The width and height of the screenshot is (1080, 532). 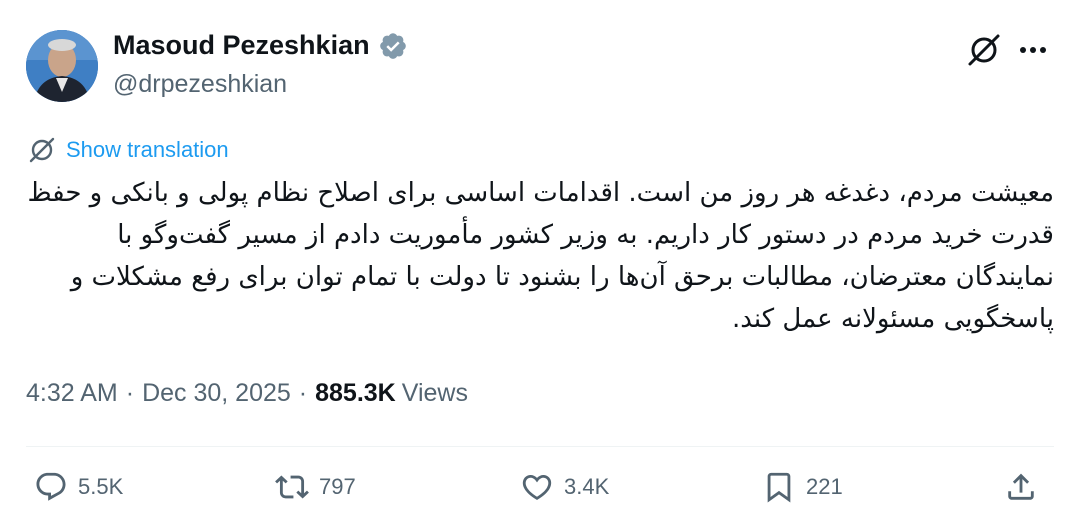 I want to click on author-handle: @drpezeshkian, so click(x=200, y=84).